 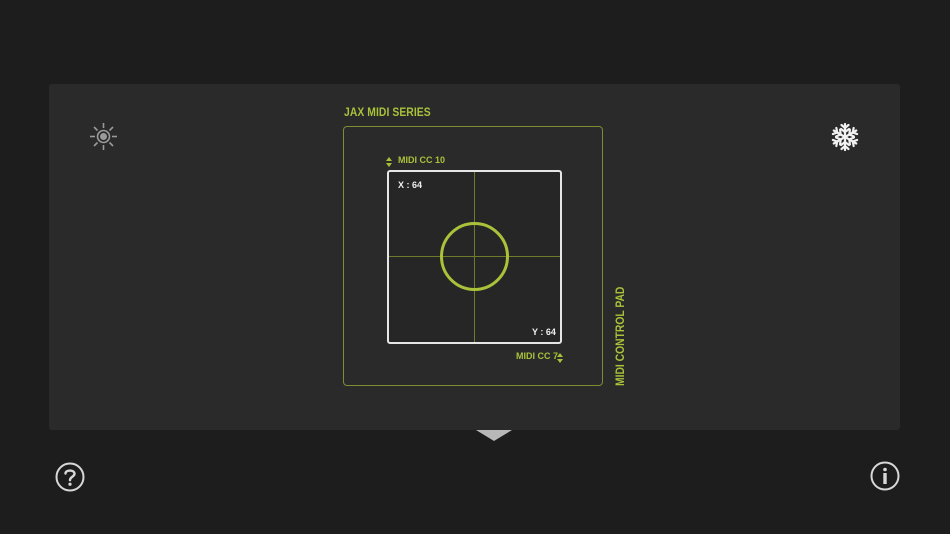 I want to click on pad-cursor-ring, so click(x=474, y=256).